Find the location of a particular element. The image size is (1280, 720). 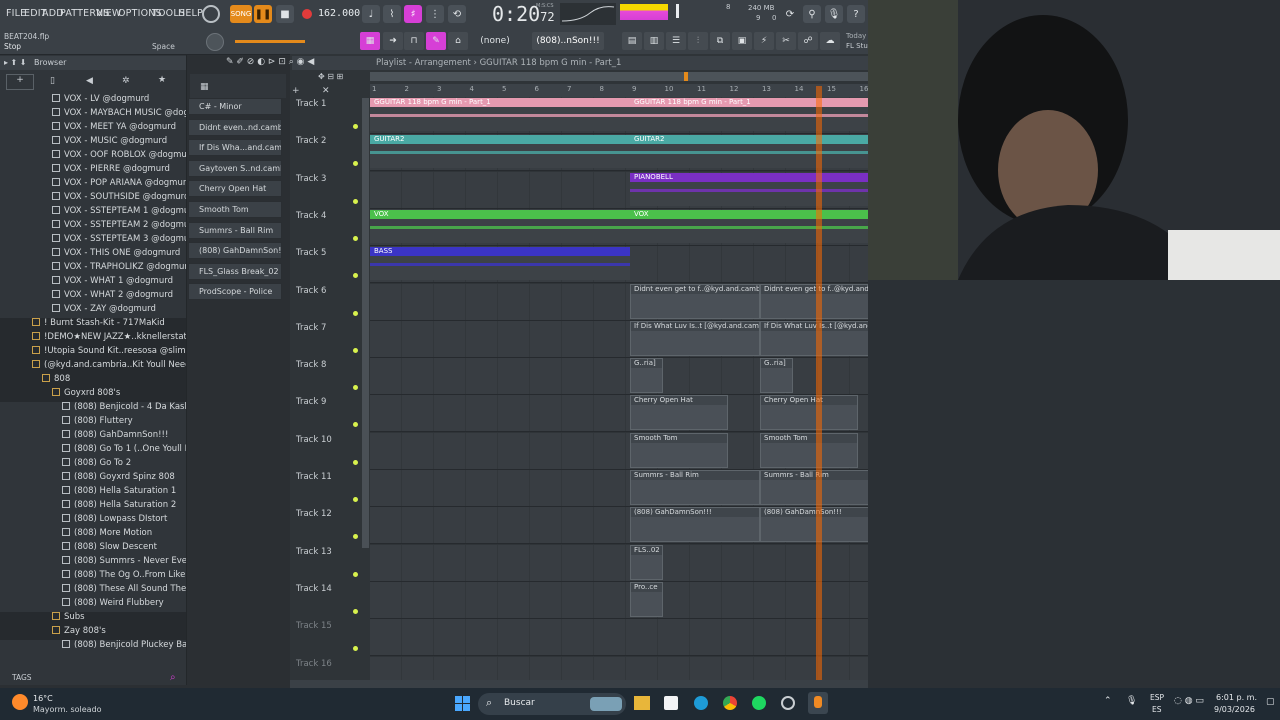

browser-file: VOX - WHAT 1 @dogmurd is located at coordinates (93, 283).